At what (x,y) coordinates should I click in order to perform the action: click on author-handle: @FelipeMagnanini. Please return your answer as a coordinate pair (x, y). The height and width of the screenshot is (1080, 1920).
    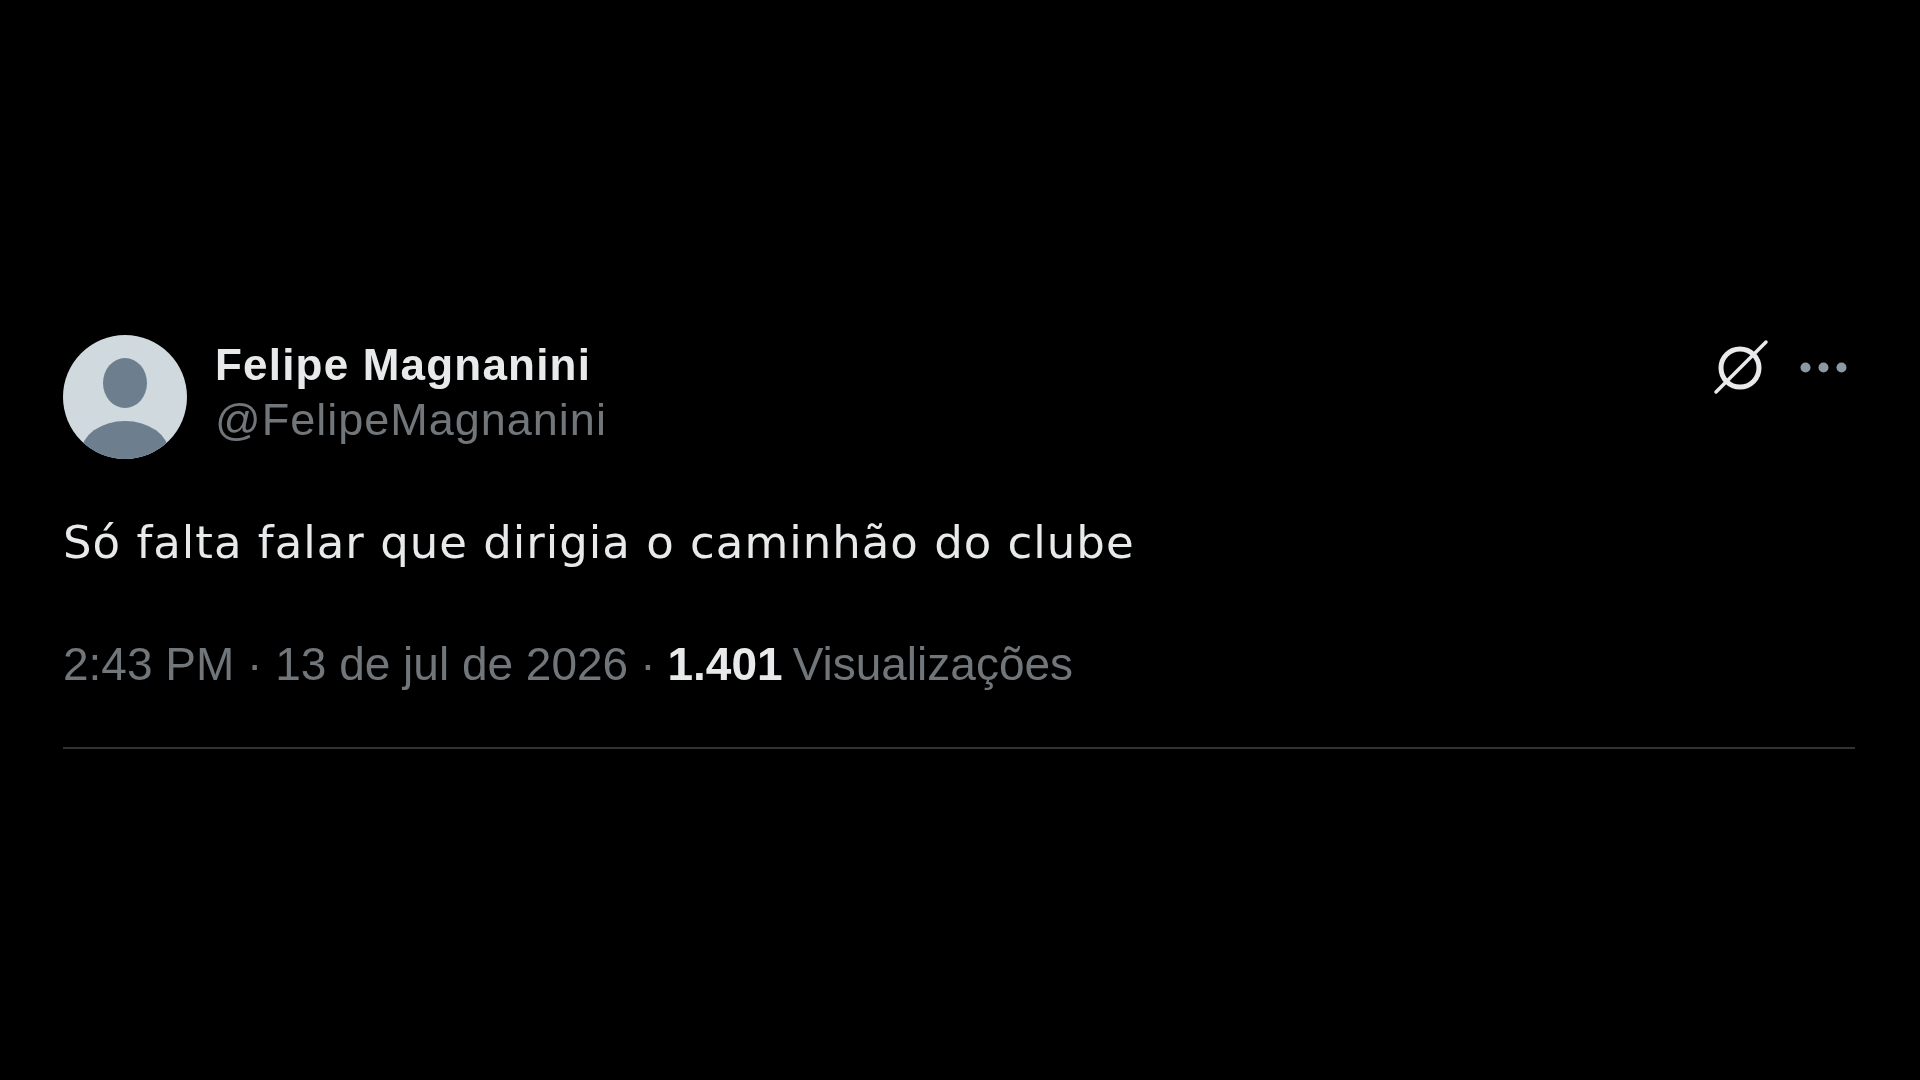
    Looking at the image, I should click on (411, 420).